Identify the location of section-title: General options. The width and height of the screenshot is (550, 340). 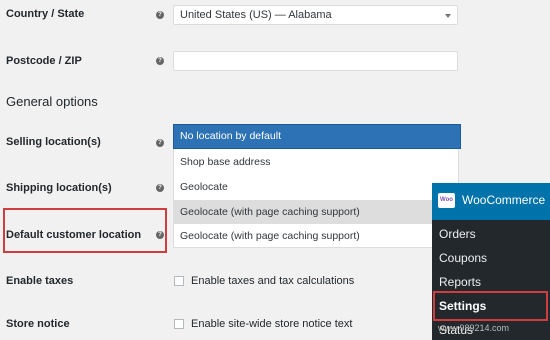
(52, 101).